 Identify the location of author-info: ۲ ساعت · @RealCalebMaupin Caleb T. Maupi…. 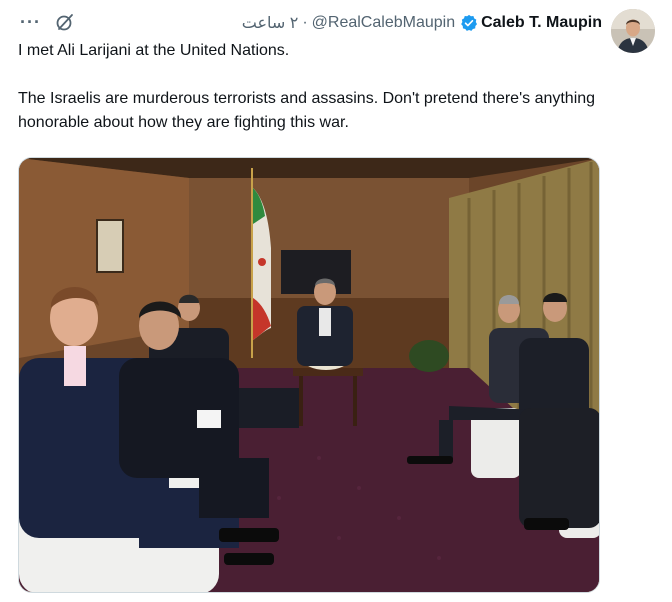
(422, 23).